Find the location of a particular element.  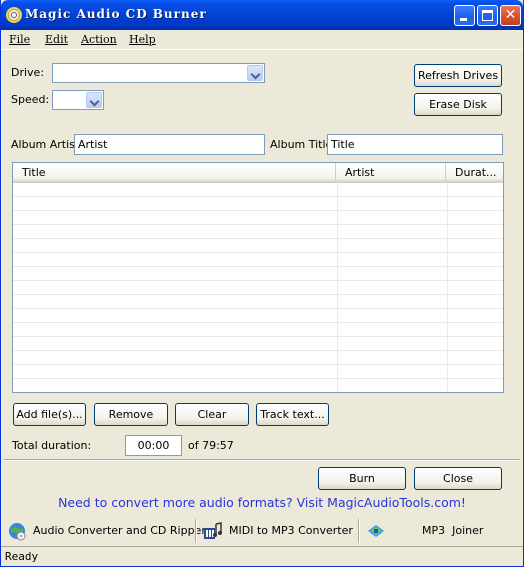

midi-icon is located at coordinates (213, 530).